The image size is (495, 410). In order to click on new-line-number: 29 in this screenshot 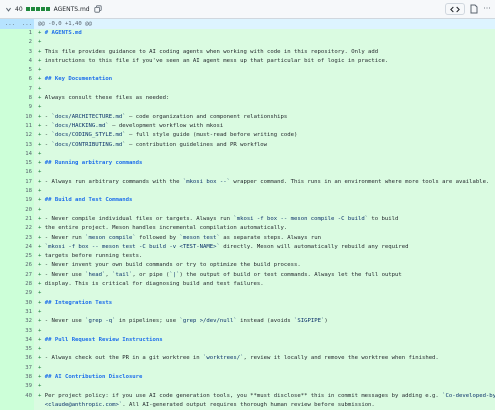, I will do `click(25, 294)`.